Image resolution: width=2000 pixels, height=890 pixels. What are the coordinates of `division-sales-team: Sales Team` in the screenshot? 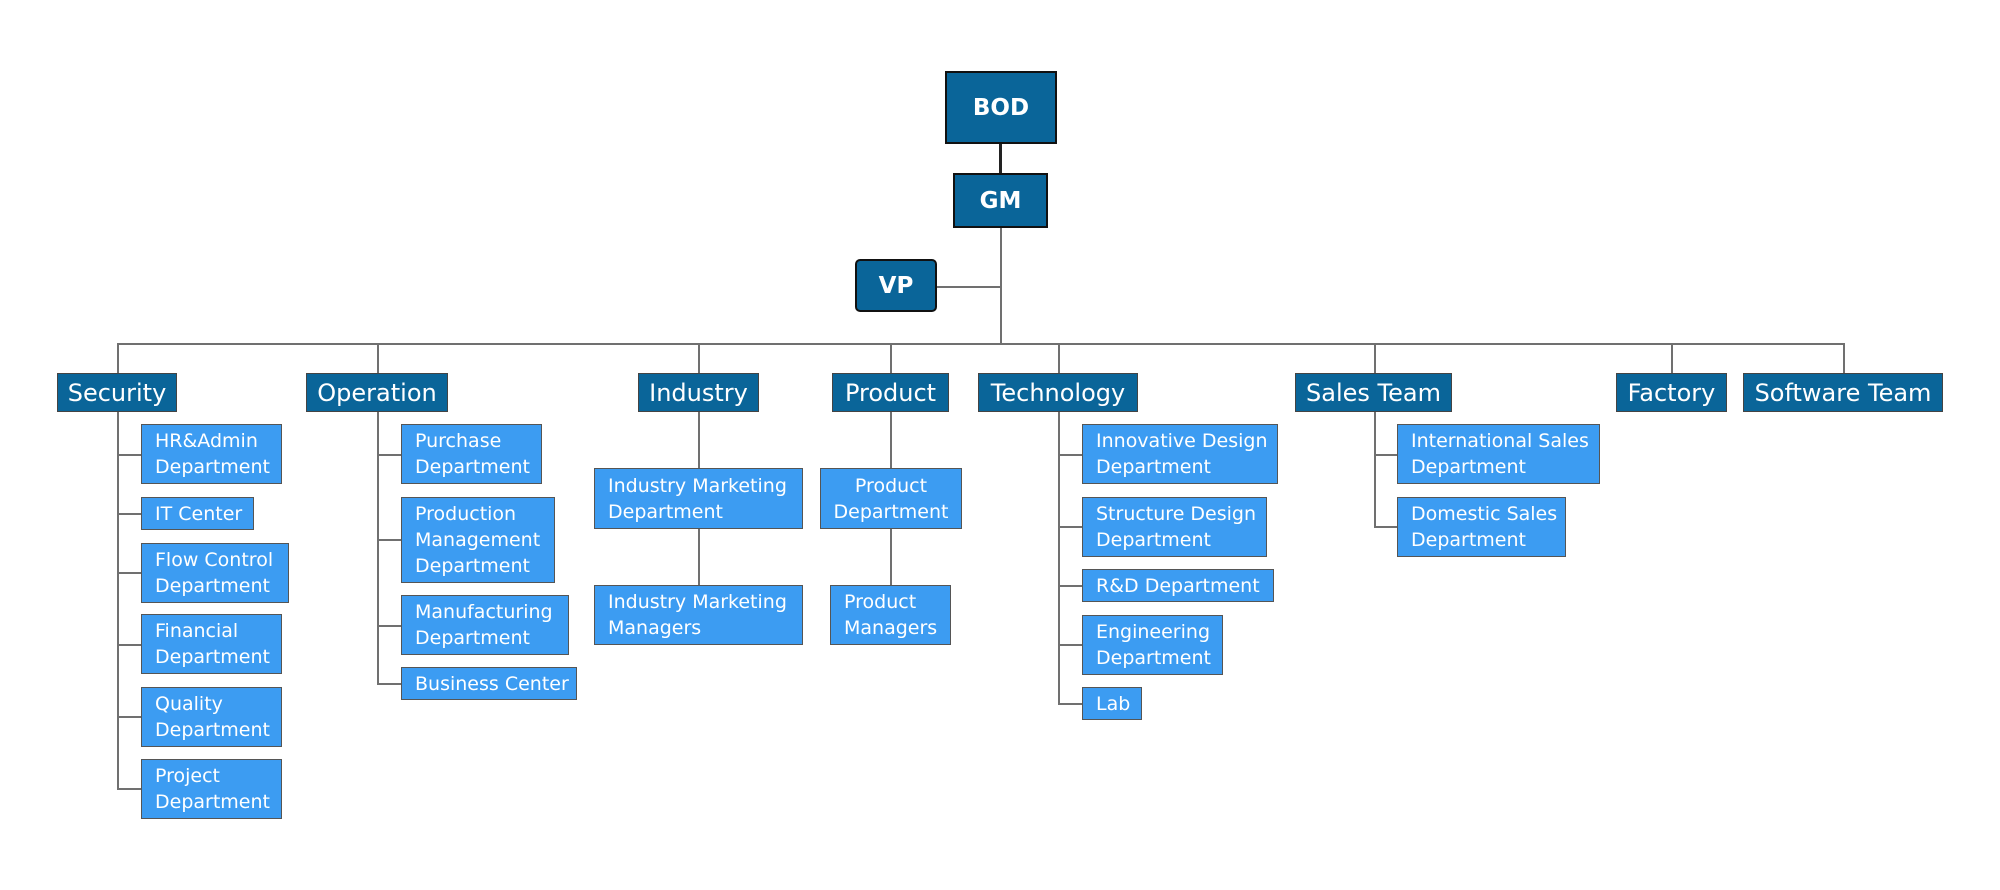 It's located at (1373, 392).